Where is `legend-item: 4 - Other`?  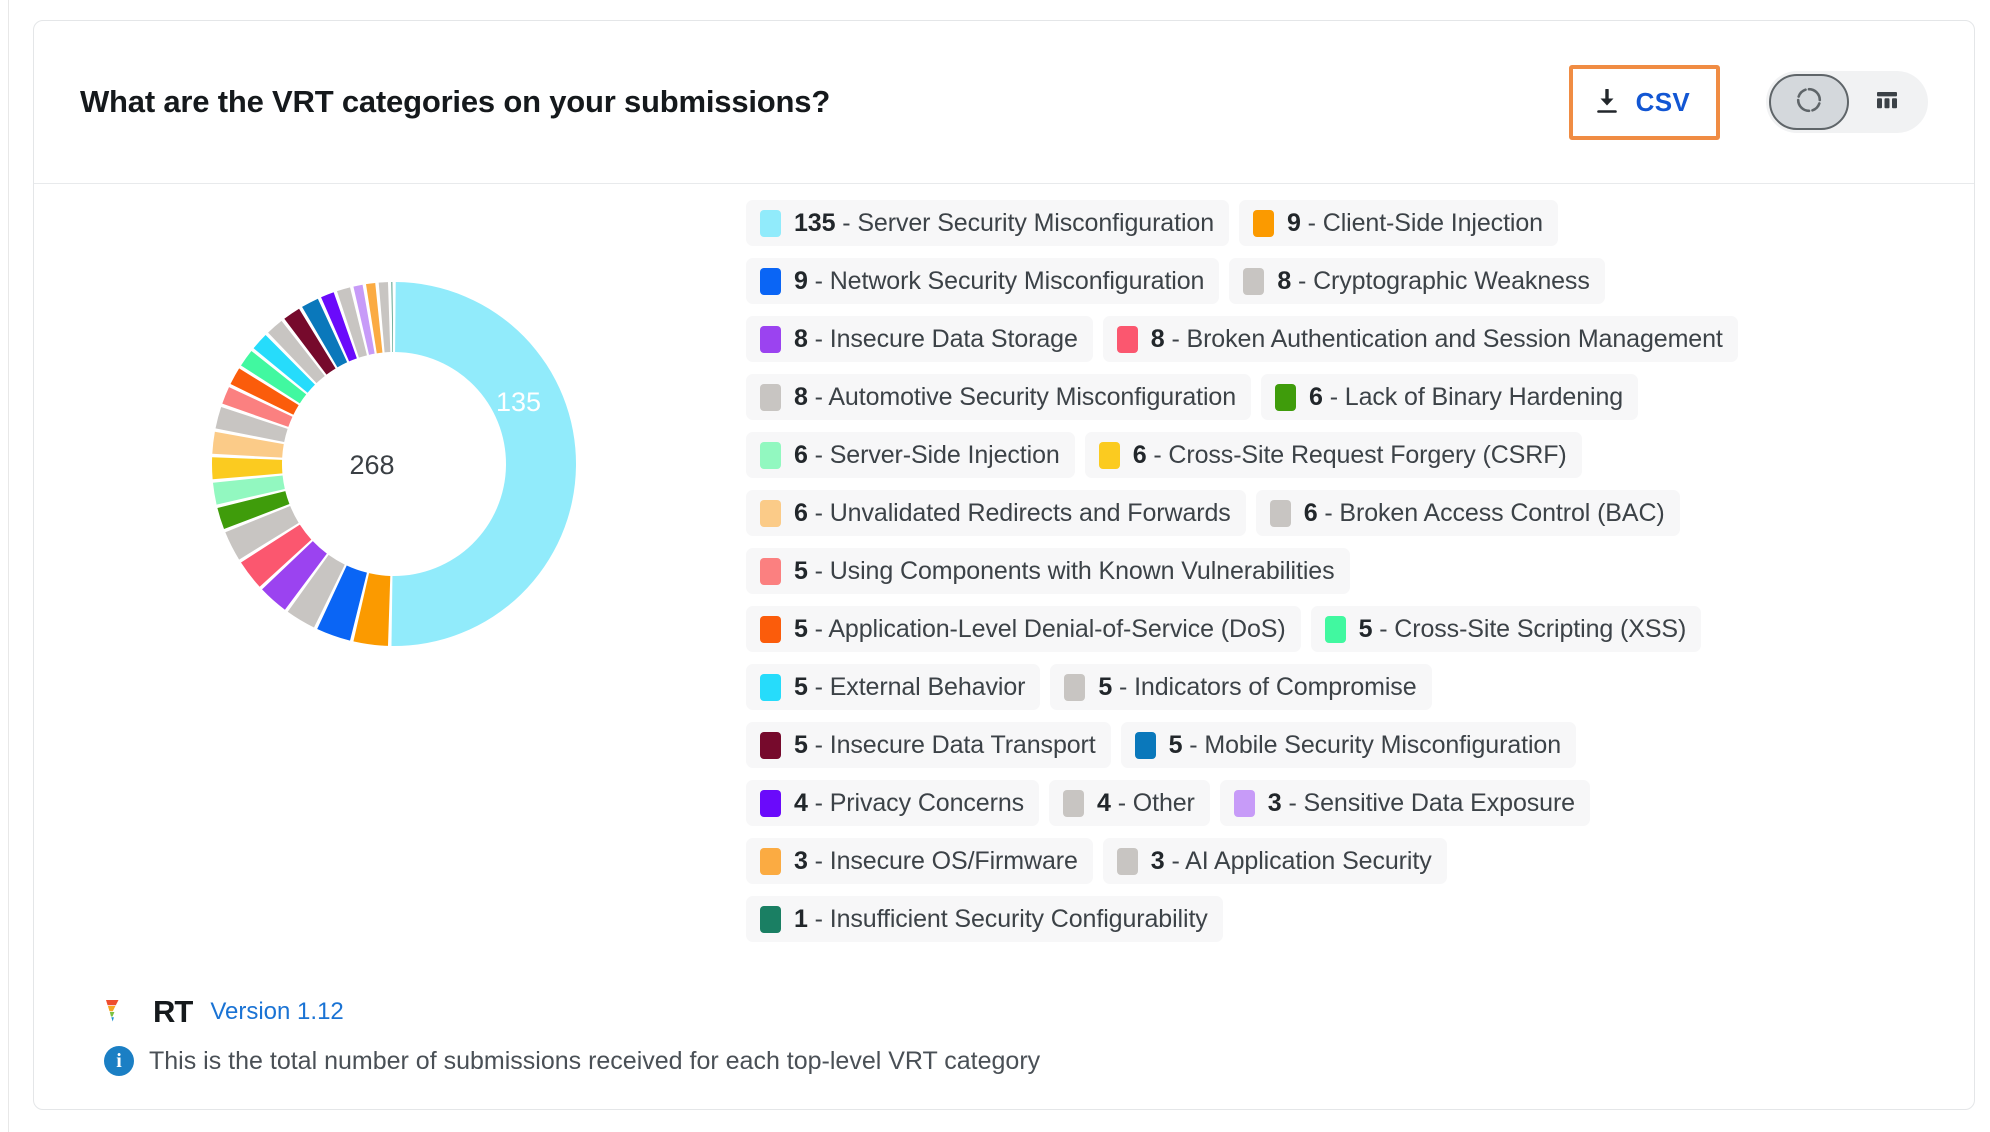 legend-item: 4 - Other is located at coordinates (1129, 803).